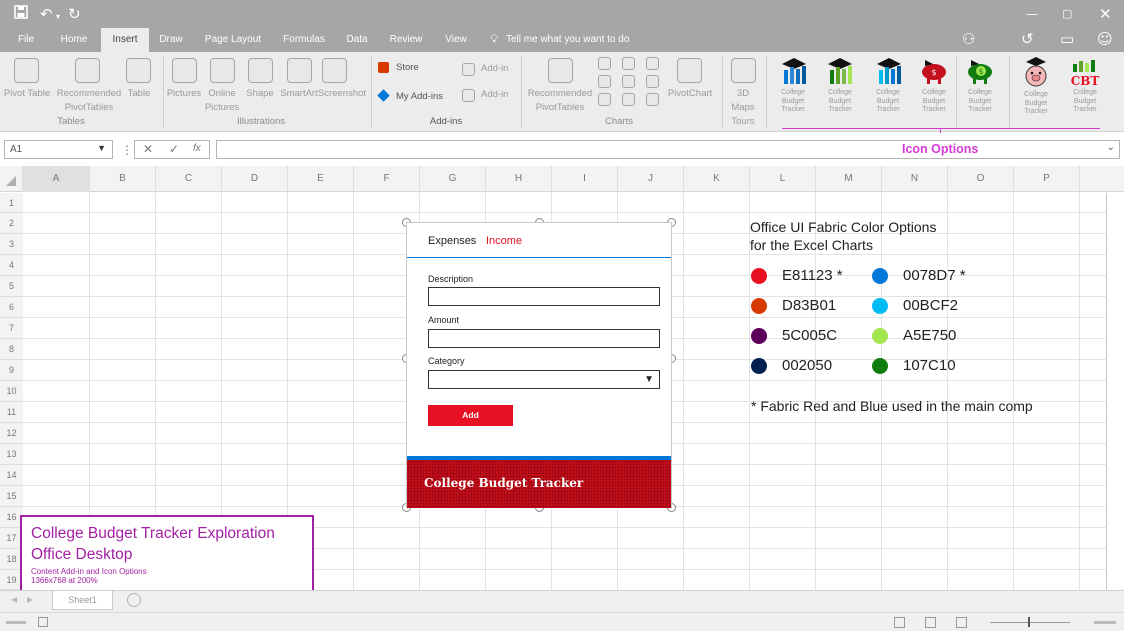 This screenshot has width=1124, height=631. Describe the element at coordinates (406, 40) in the screenshot. I see `tab-review: Review` at that location.